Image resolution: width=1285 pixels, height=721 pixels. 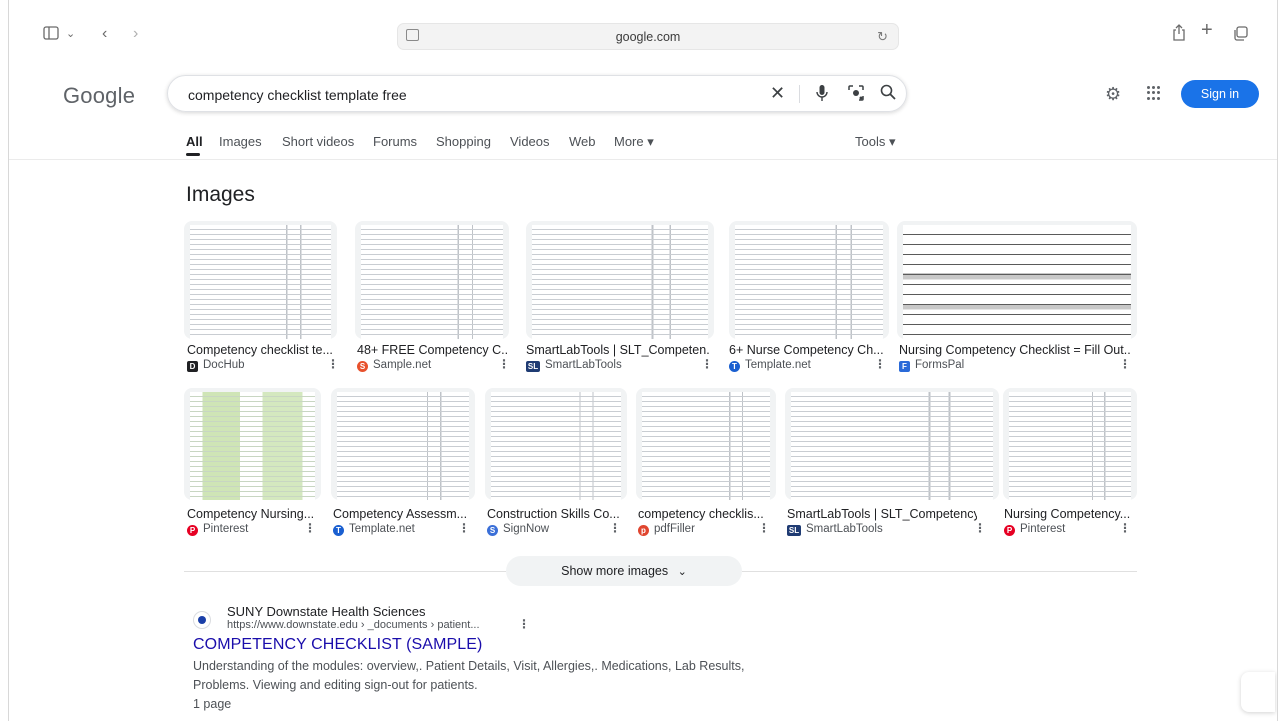 What do you see at coordinates (674, 529) in the screenshot?
I see `image-source-name: pdfFiller` at bounding box center [674, 529].